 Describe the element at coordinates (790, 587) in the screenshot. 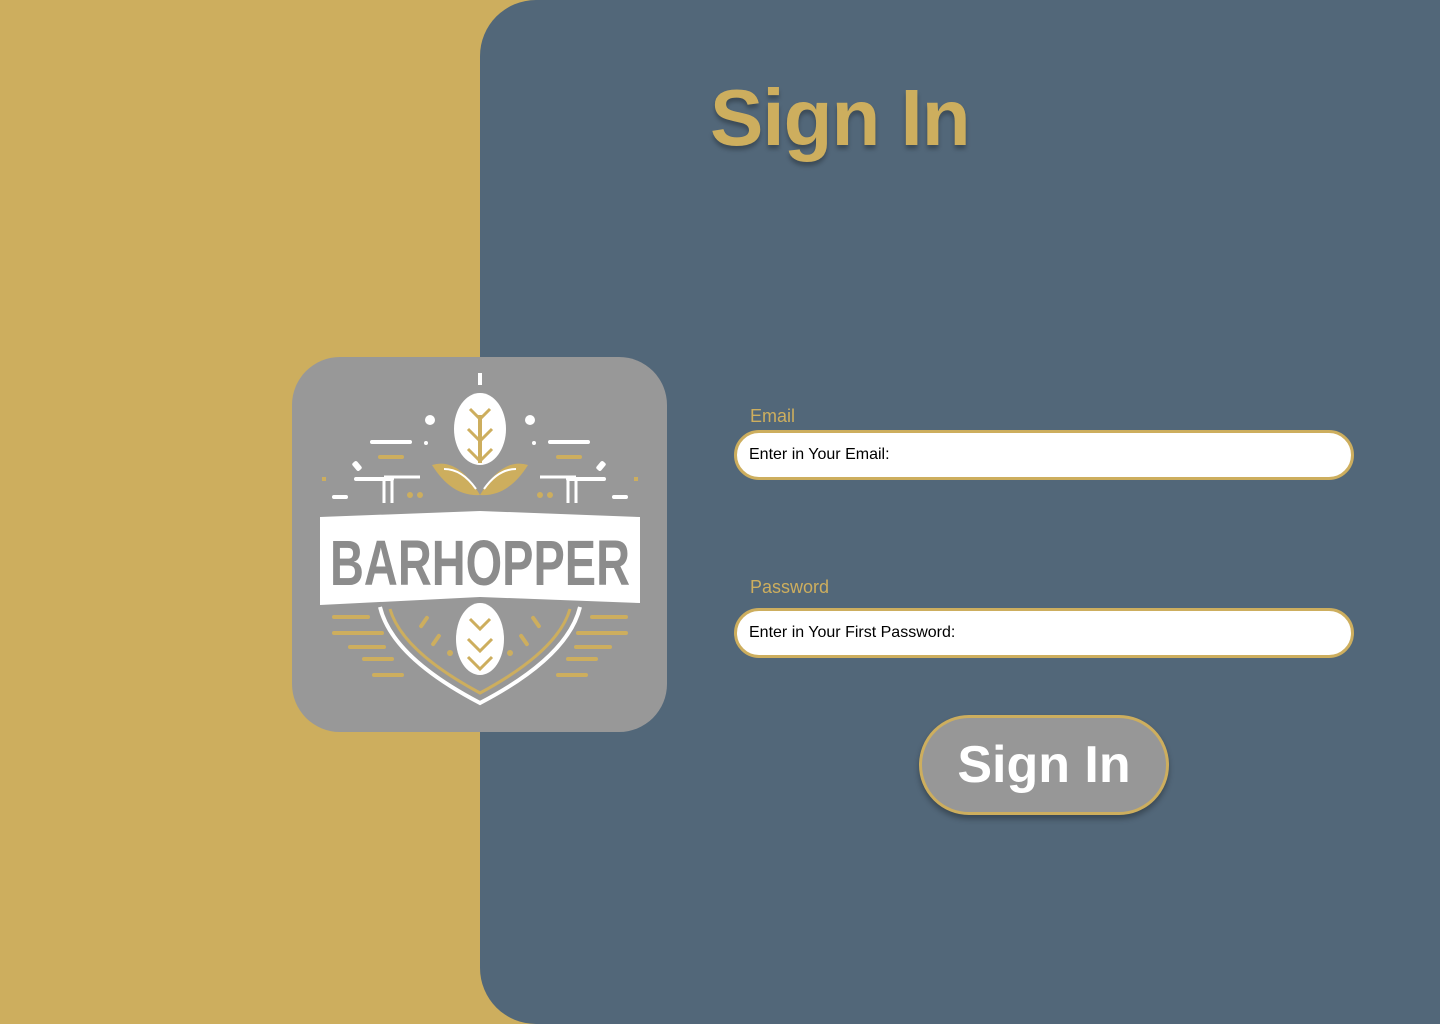

I see `password-label: Password` at that location.